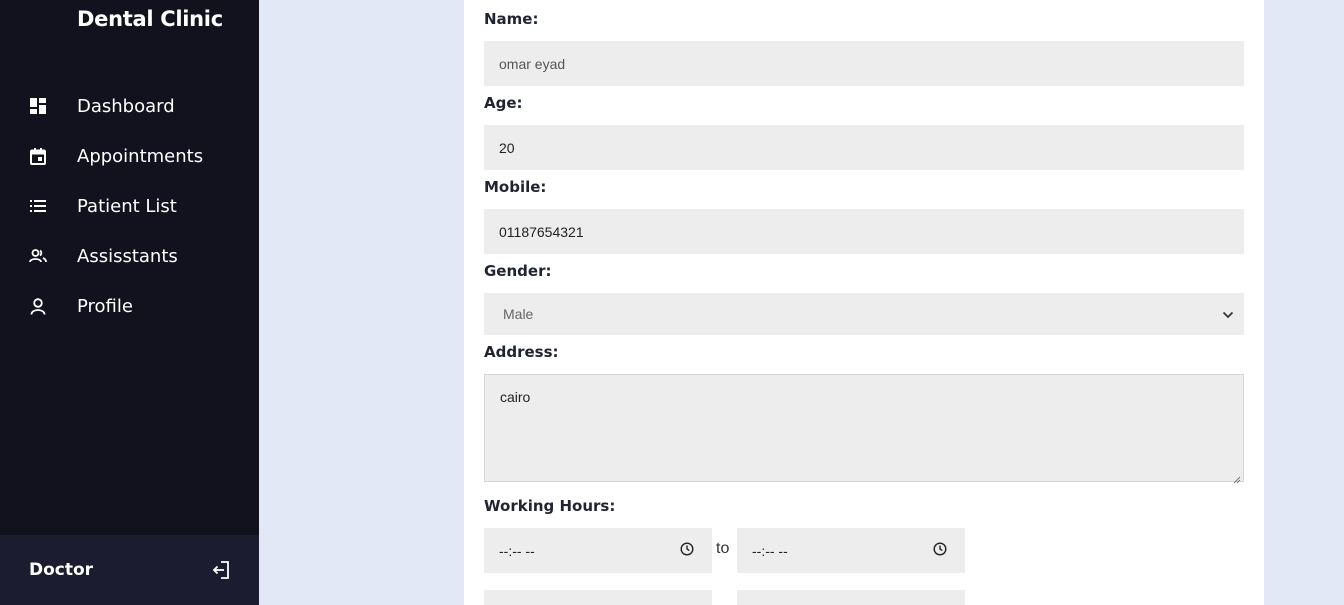 The image size is (1344, 605). What do you see at coordinates (61, 570) in the screenshot?
I see `user-role: Doctor` at bounding box center [61, 570].